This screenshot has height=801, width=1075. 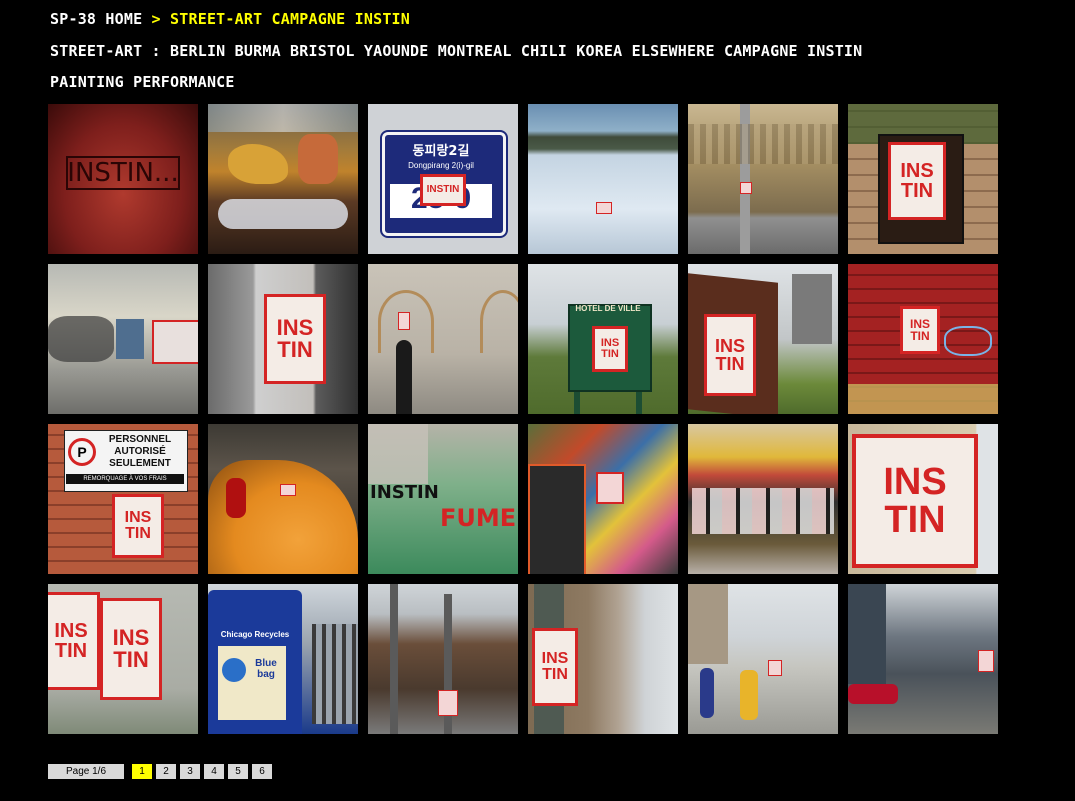 I want to click on thumb-graffiti-wall-colorful, so click(x=603, y=499).